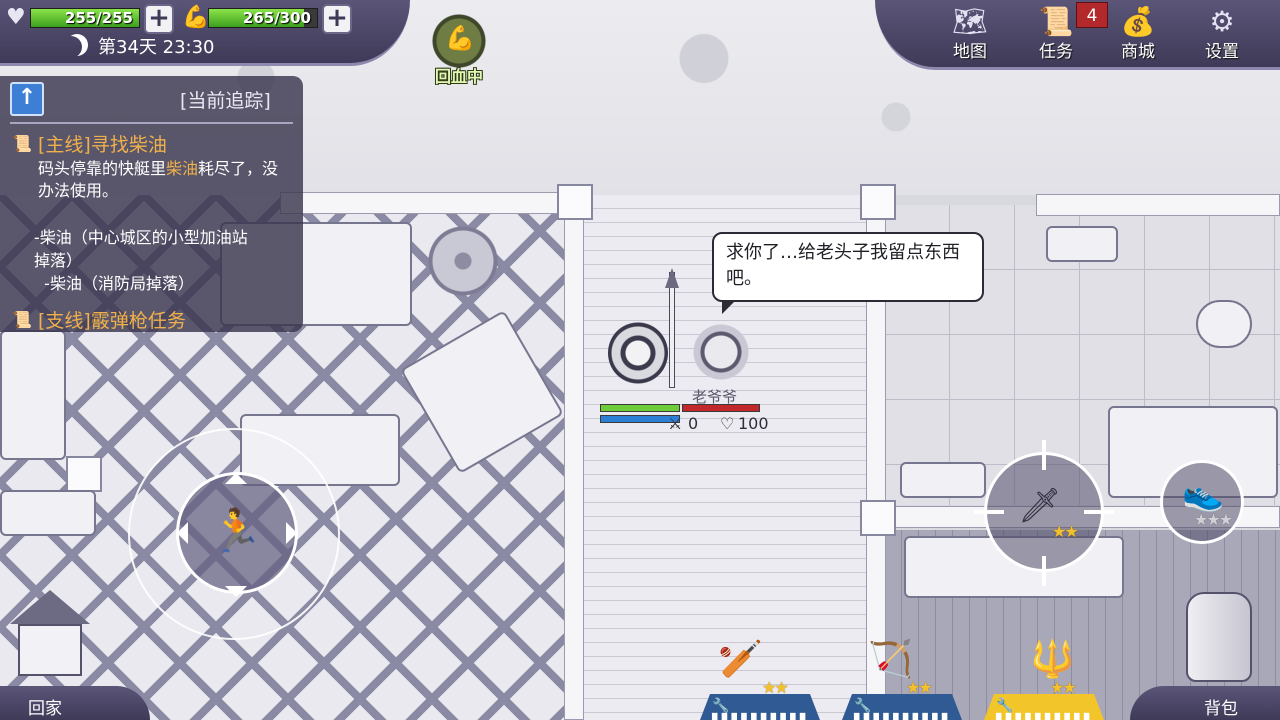 The image size is (1280, 720). I want to click on muscle-icon: 💪, so click(459, 41).